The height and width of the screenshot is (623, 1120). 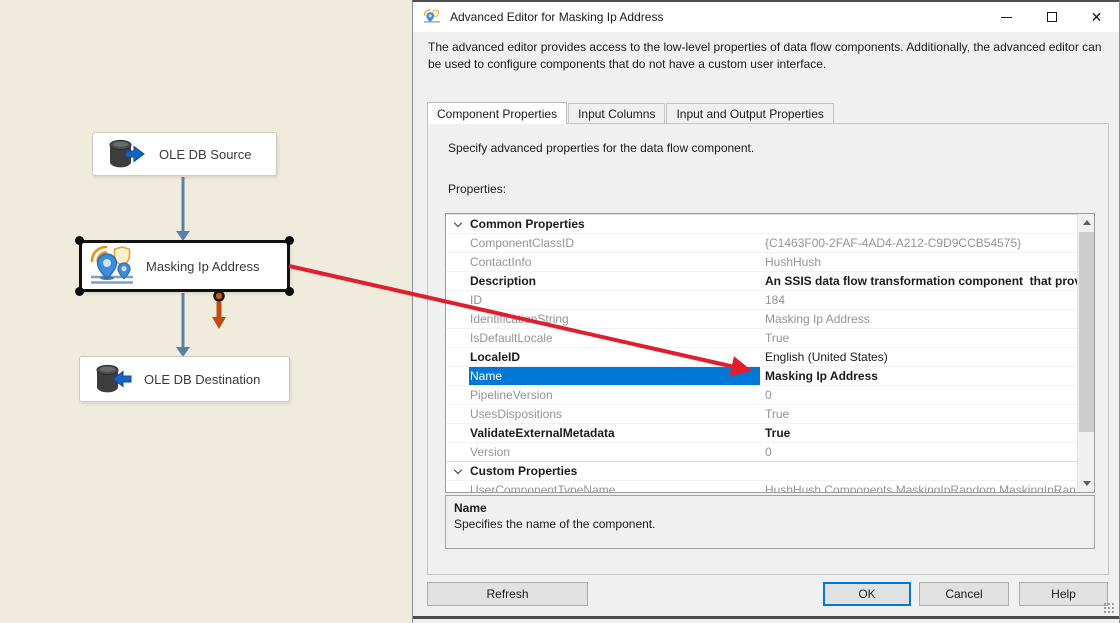 I want to click on property-label: ContactInfo, so click(x=614, y=262).